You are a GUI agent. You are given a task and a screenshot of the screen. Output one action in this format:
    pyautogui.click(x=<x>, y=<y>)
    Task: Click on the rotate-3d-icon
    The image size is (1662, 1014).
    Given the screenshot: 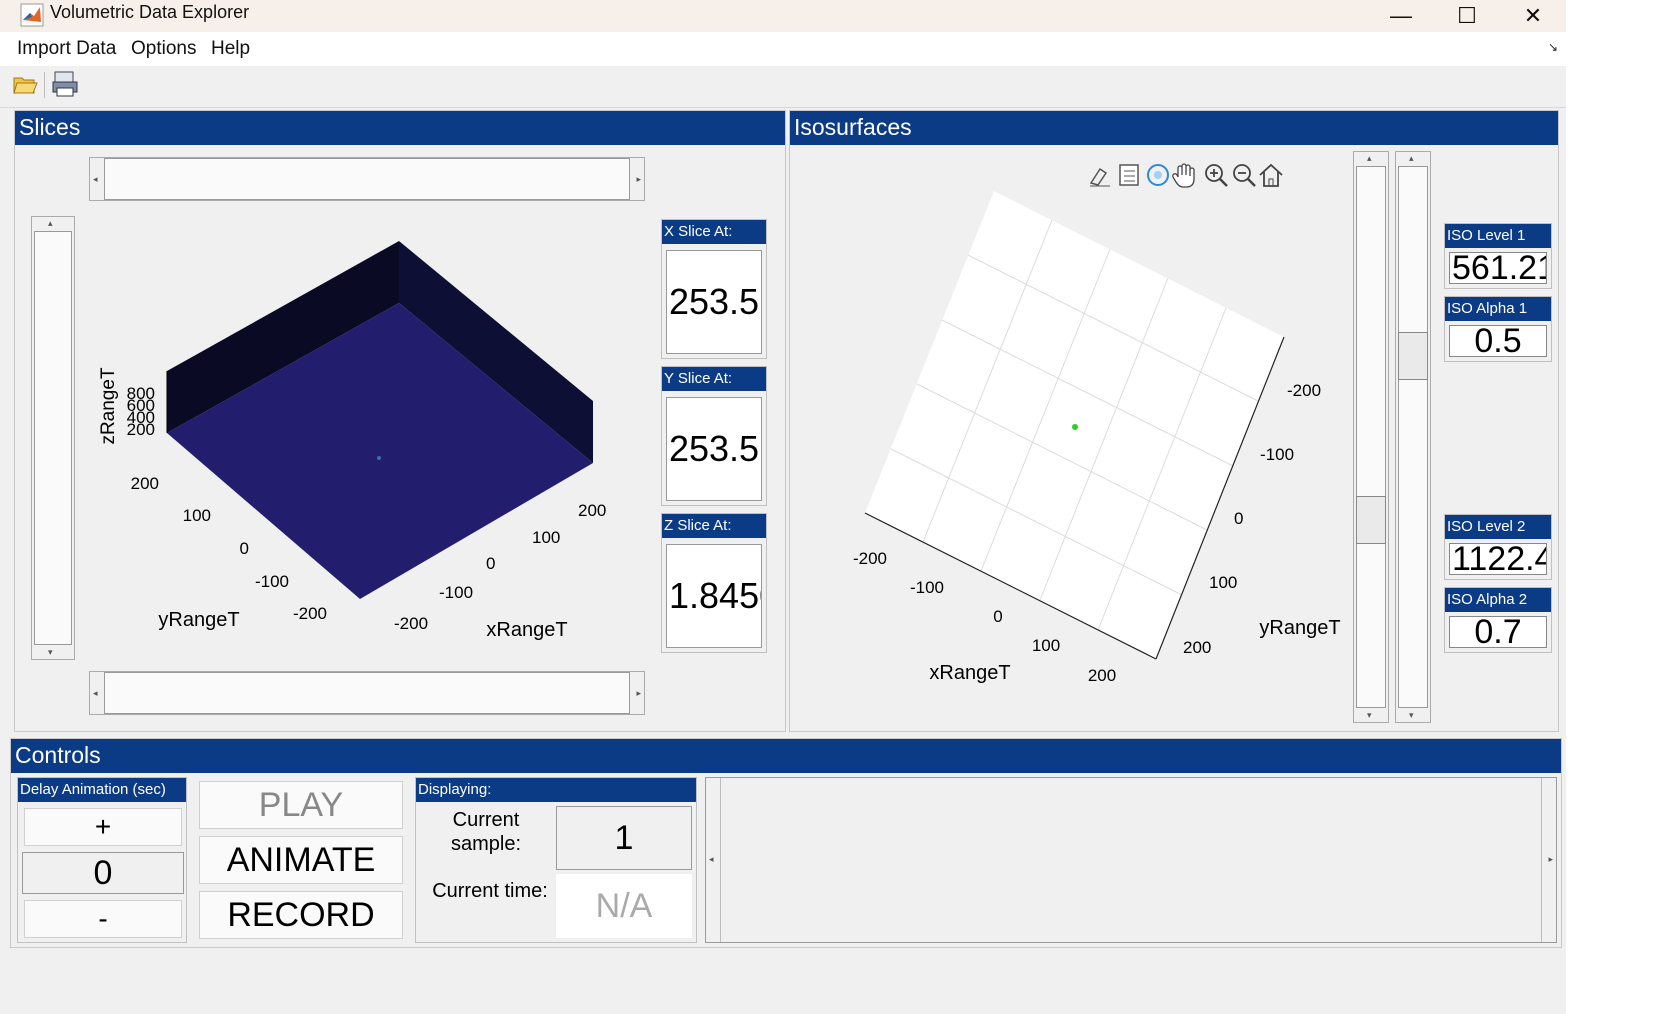 What is the action you would take?
    pyautogui.click(x=1158, y=175)
    